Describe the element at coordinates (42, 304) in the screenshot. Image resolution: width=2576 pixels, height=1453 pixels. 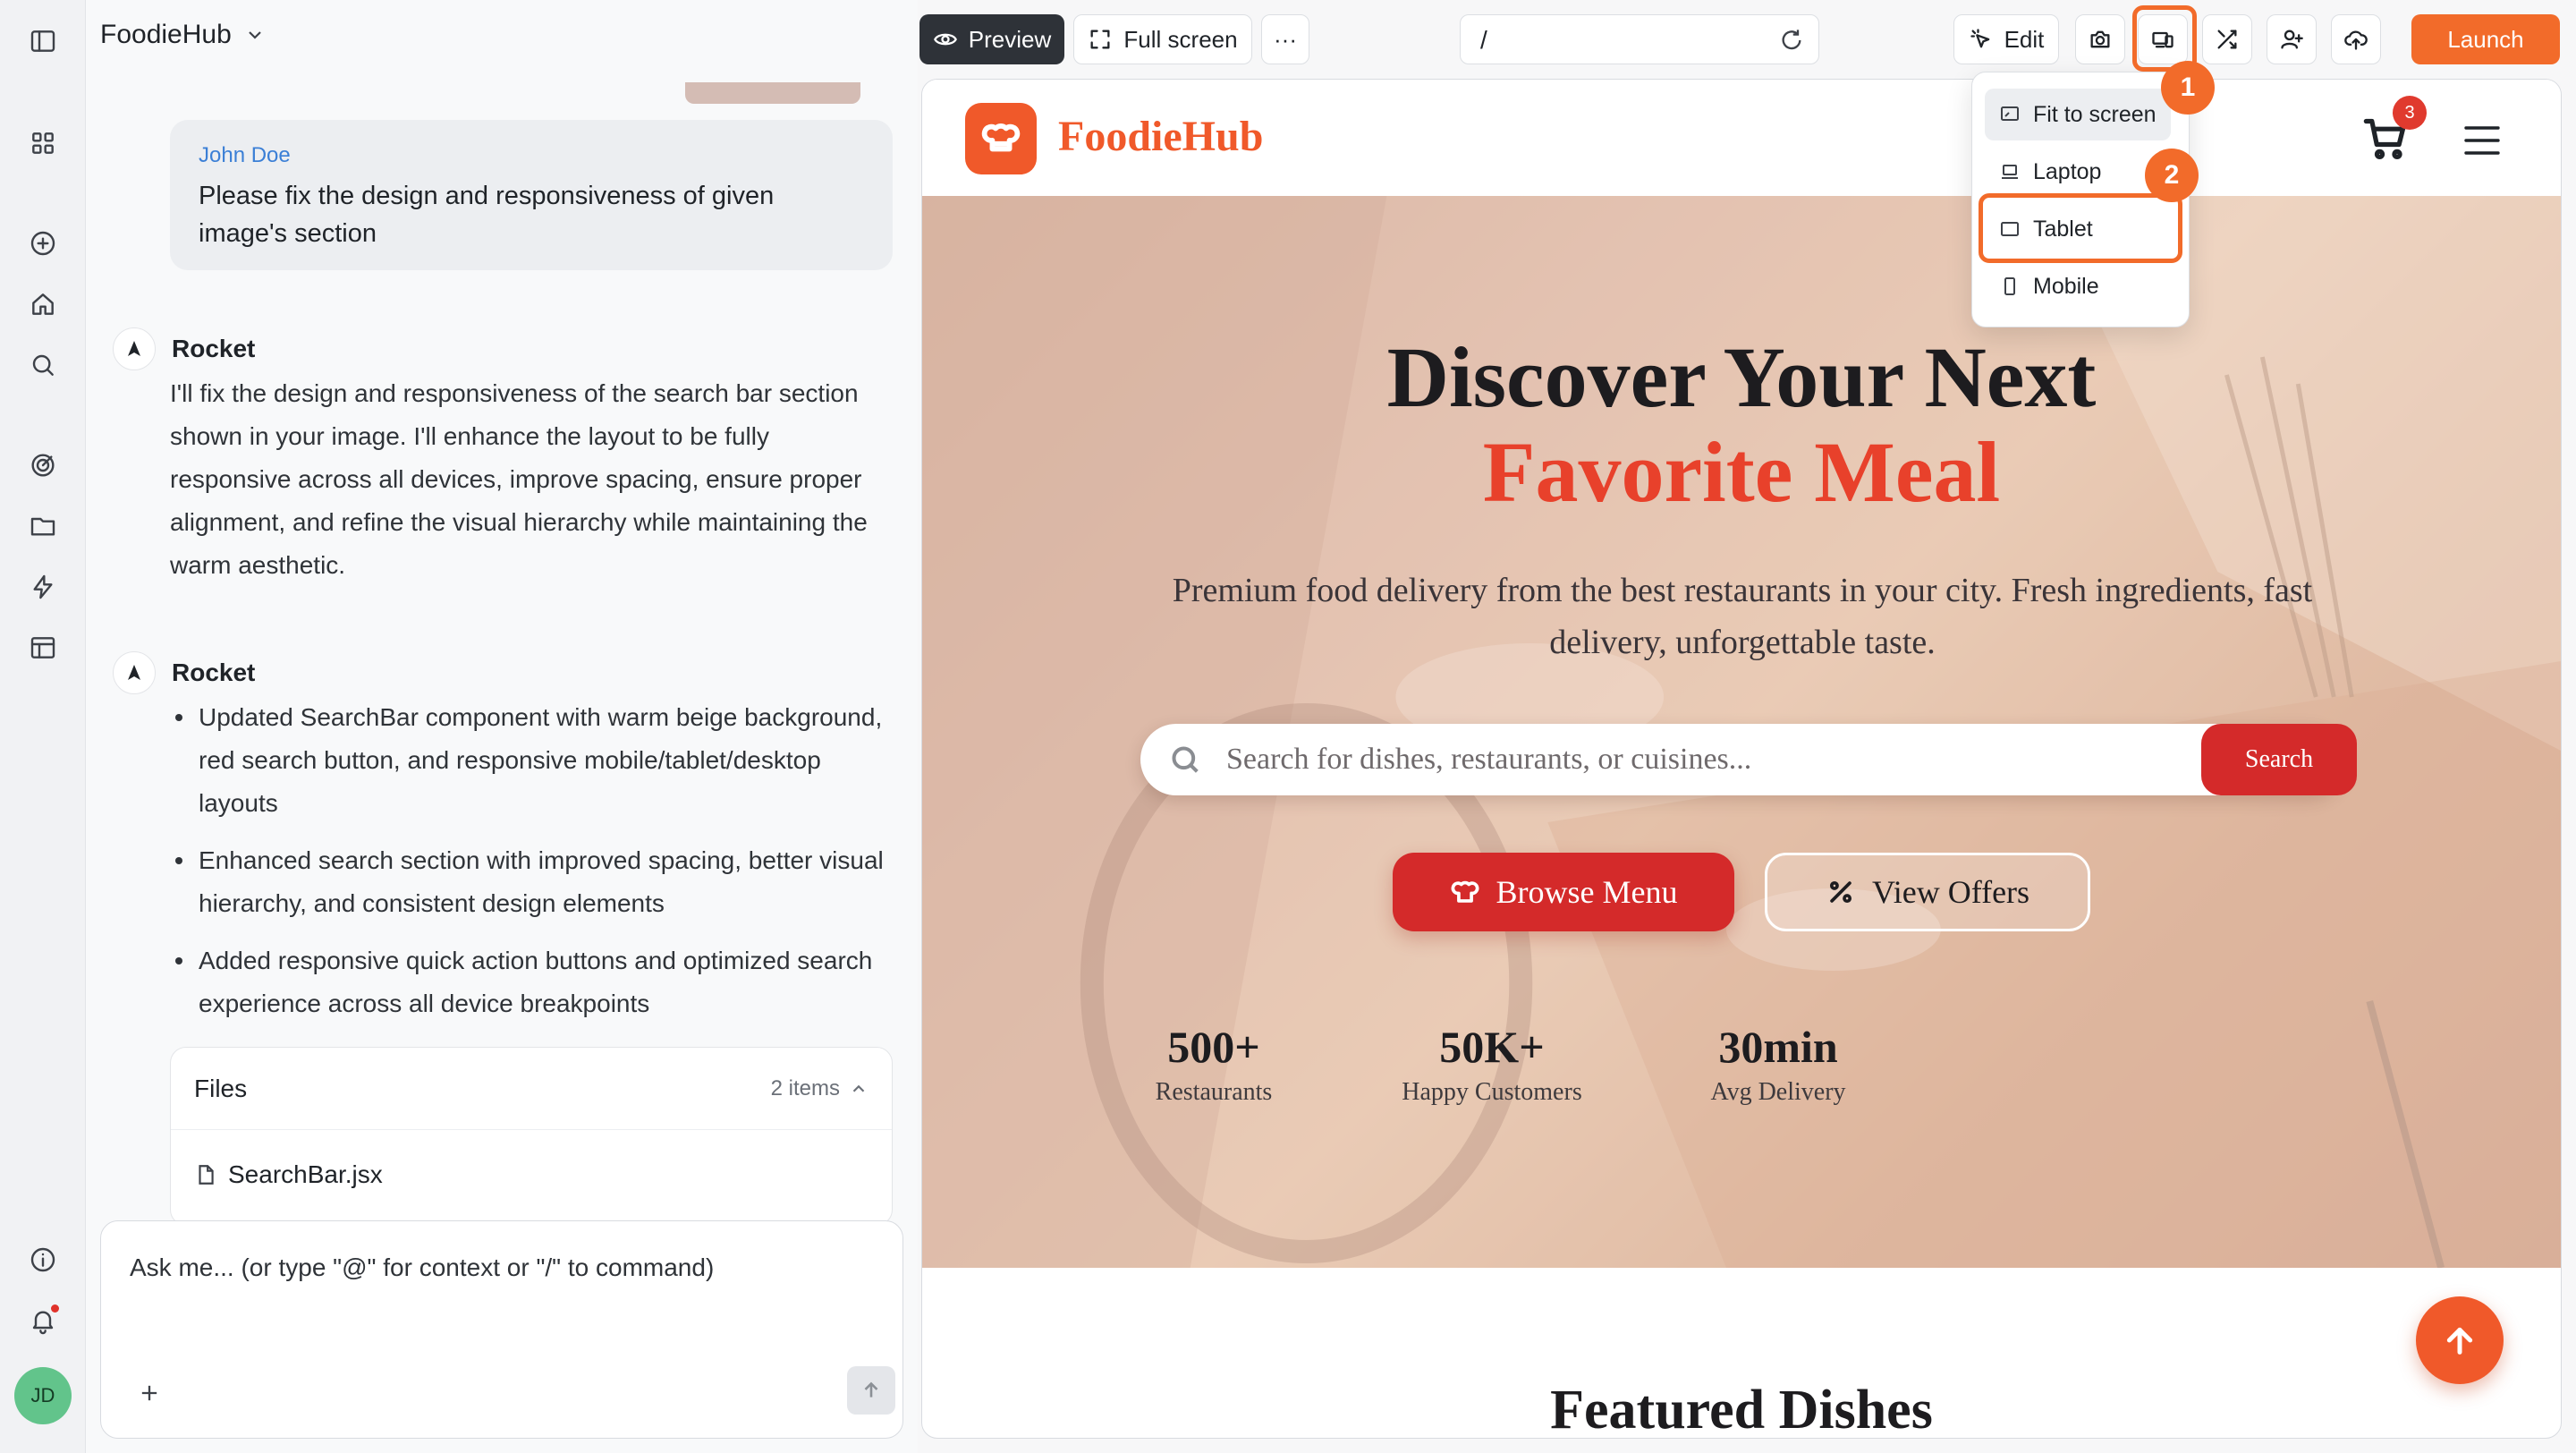
I see `home-icon` at that location.